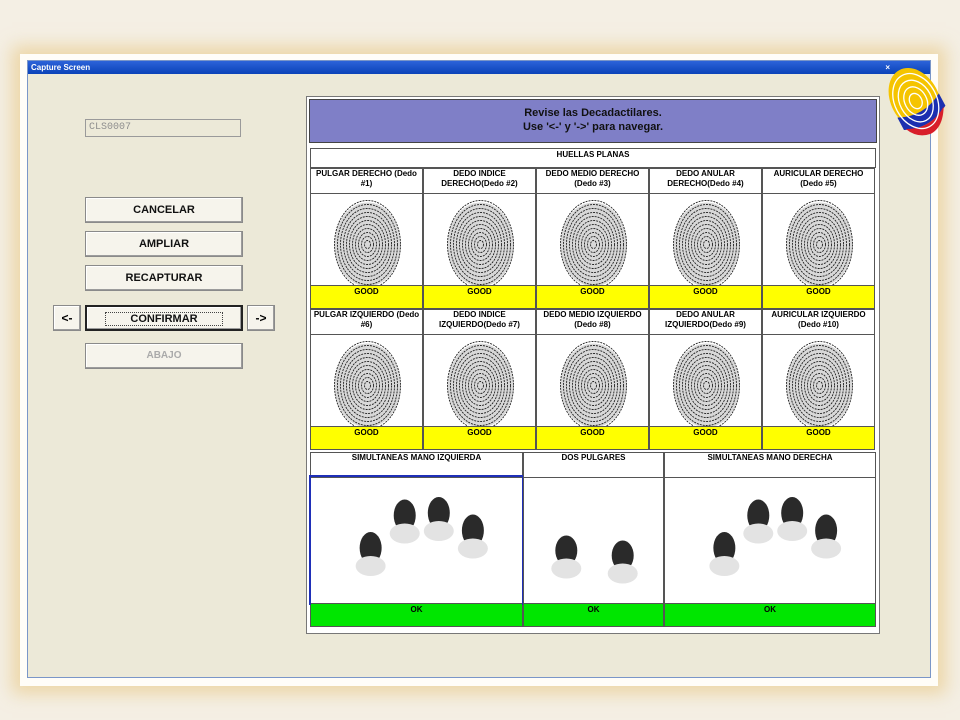 The height and width of the screenshot is (720, 960). Describe the element at coordinates (479, 319) in the screenshot. I see `finger-cell-7-label: DEDO INDICE IZQUIERDO(Dedo #7)` at that location.